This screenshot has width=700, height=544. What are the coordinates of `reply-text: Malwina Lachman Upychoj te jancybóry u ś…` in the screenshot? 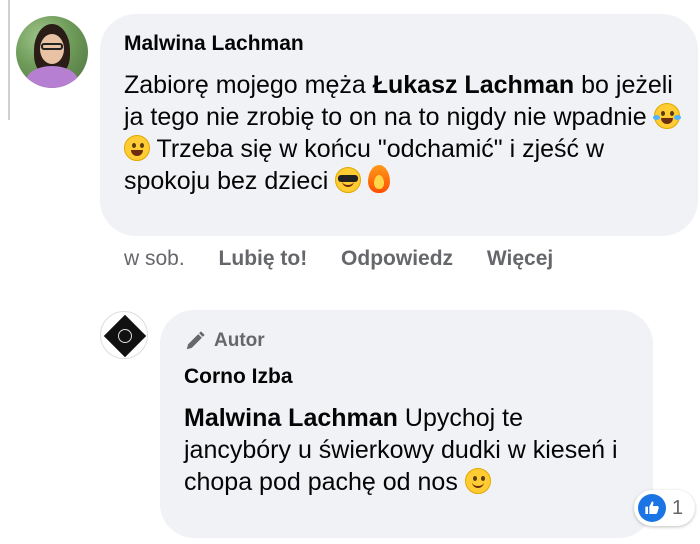 It's located at (401, 450).